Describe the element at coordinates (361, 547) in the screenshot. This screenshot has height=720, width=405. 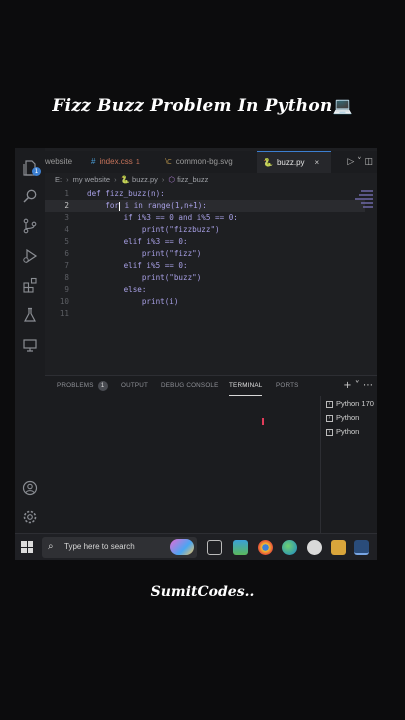
I see `vscode-icon` at that location.